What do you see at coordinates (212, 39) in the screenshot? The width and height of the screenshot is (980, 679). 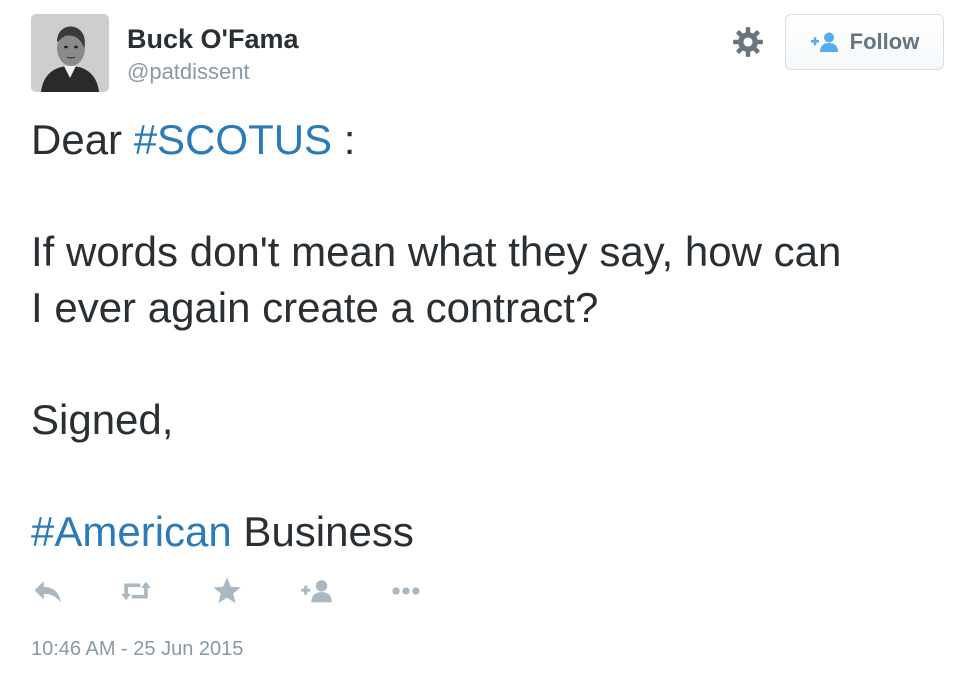 I see `display-name: Buck O'Fama` at bounding box center [212, 39].